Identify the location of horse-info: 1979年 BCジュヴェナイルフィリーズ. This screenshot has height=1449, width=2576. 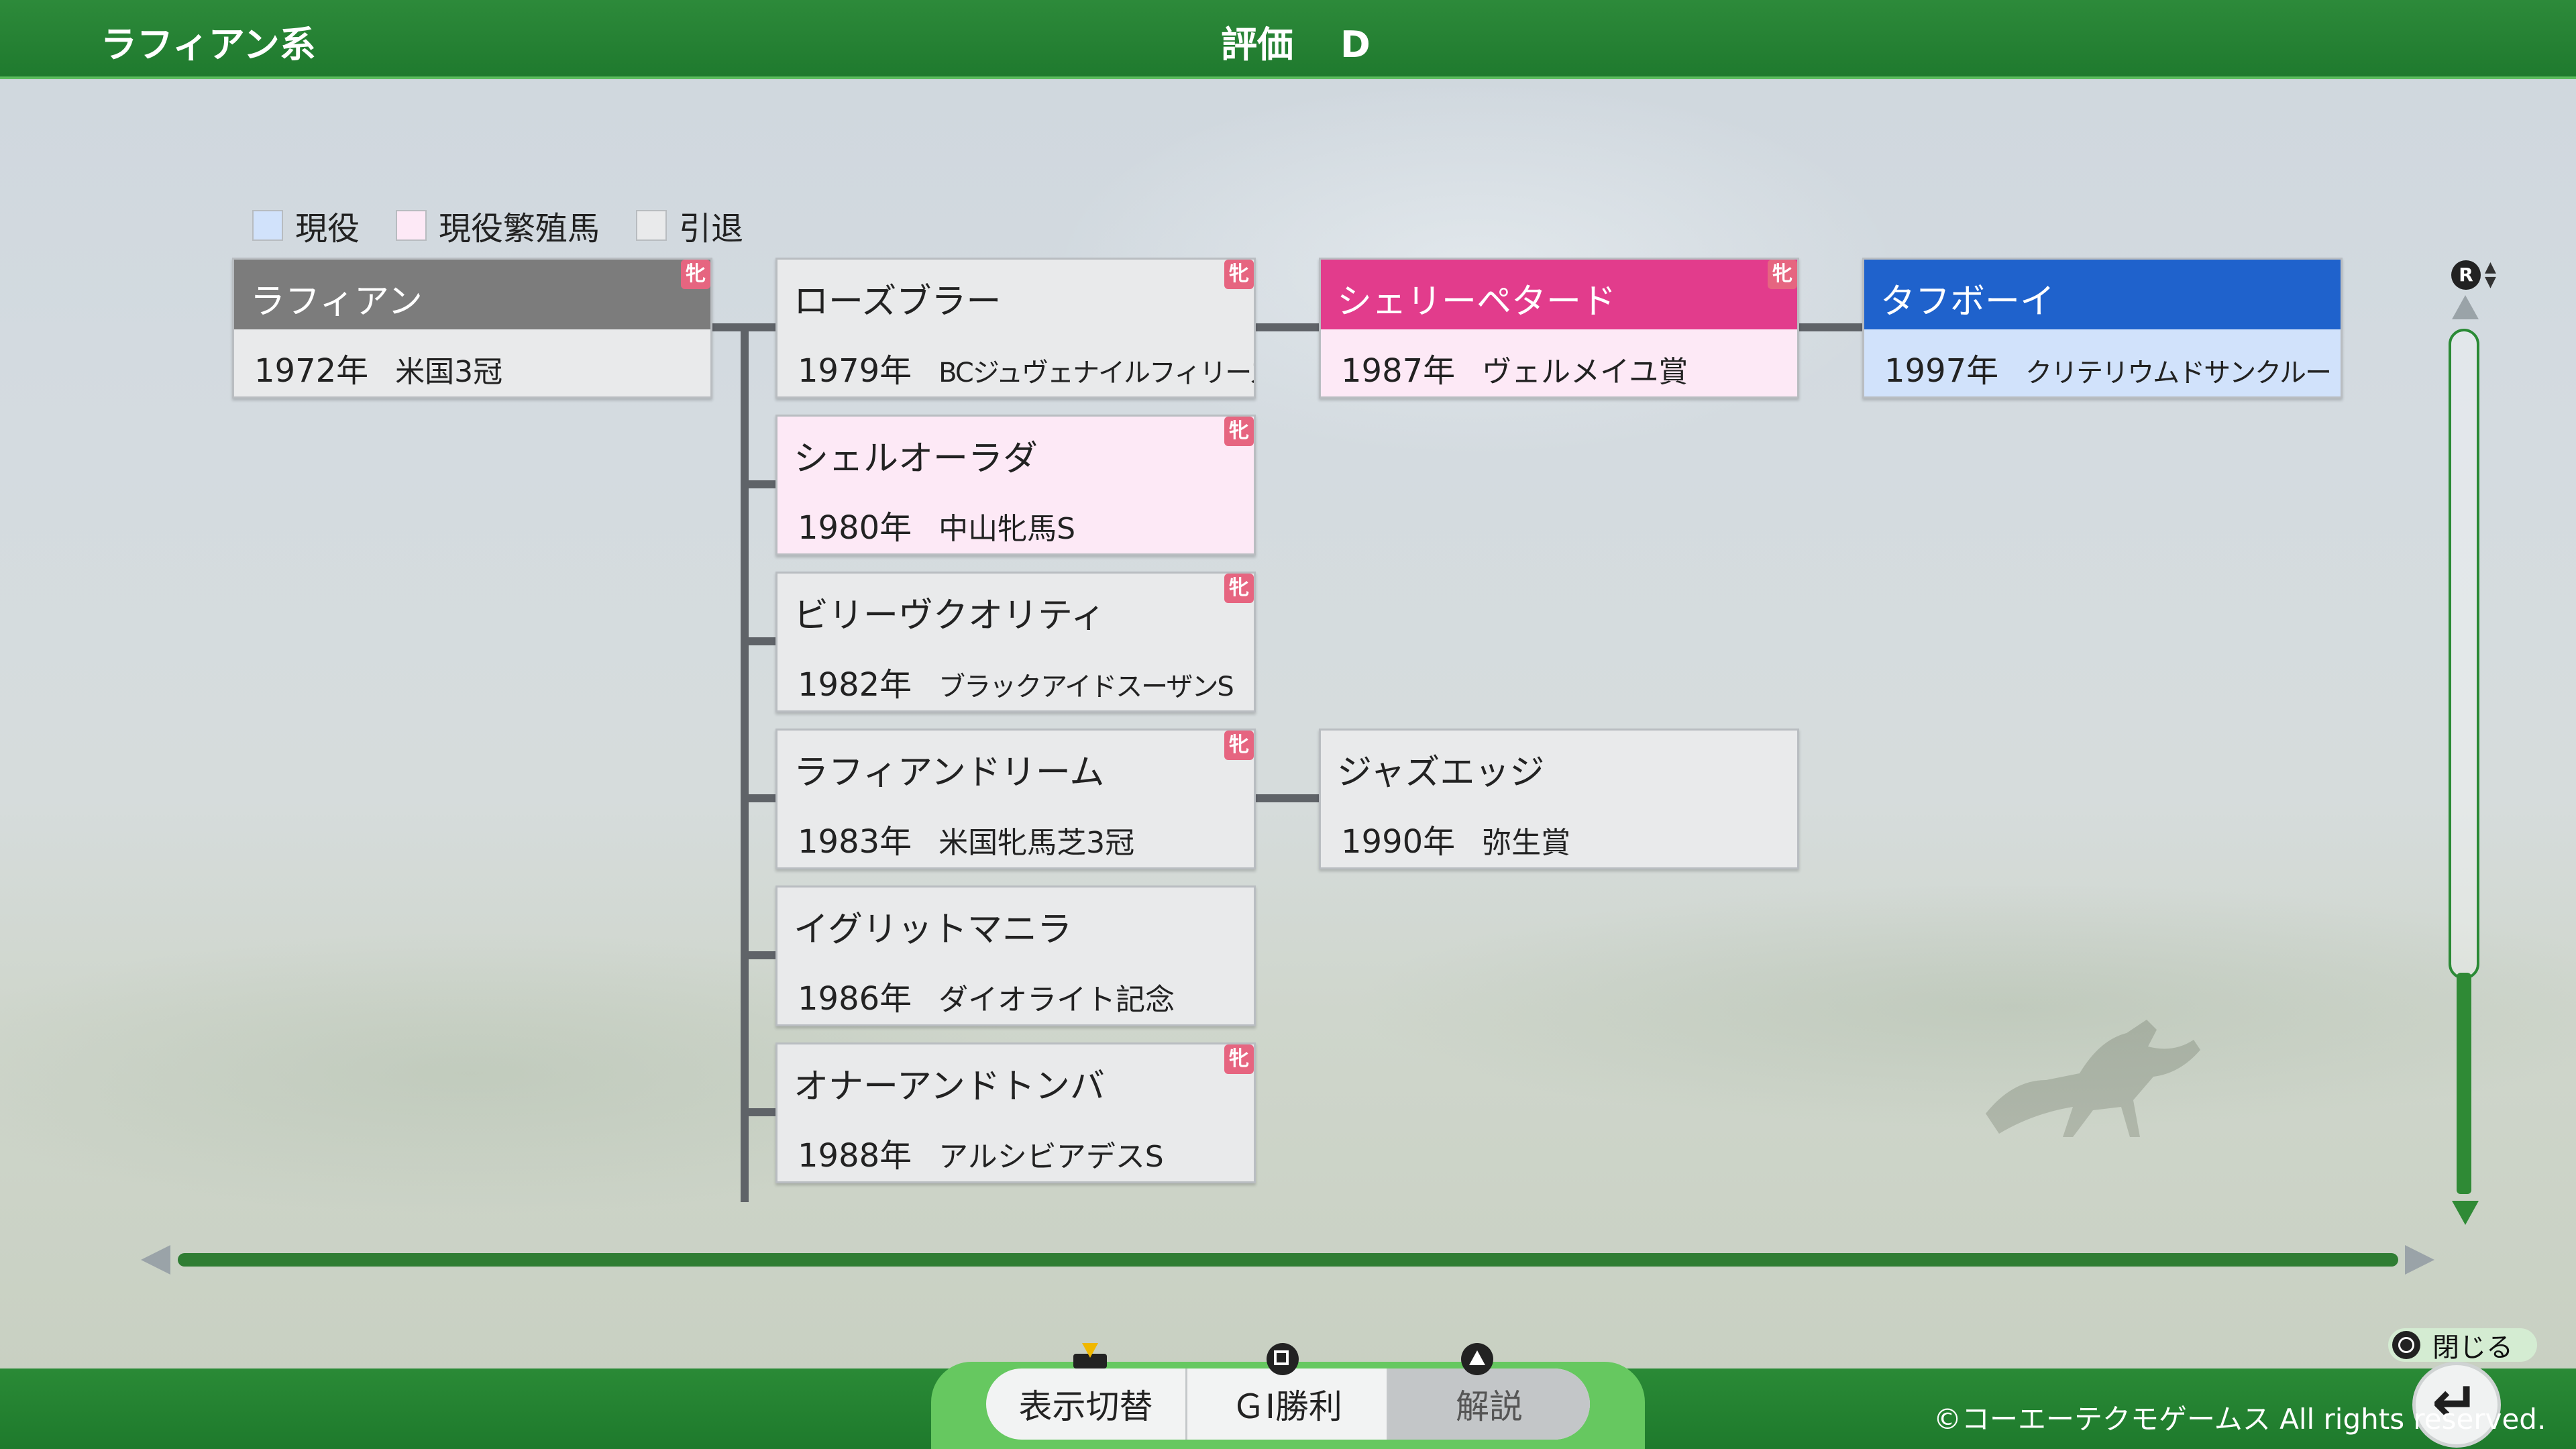
(1015, 363).